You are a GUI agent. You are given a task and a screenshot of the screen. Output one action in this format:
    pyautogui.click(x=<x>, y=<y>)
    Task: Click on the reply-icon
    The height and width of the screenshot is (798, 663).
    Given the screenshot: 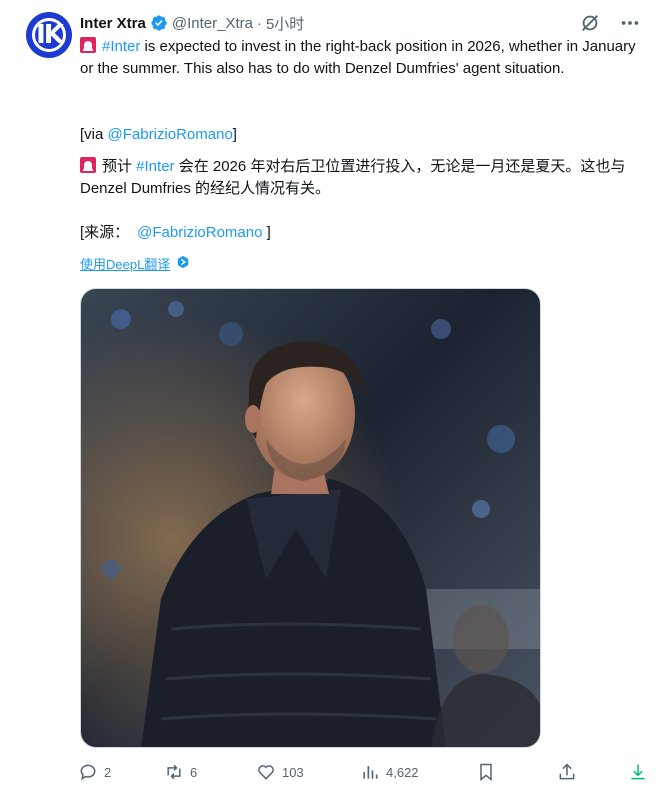 What is the action you would take?
    pyautogui.click(x=88, y=772)
    